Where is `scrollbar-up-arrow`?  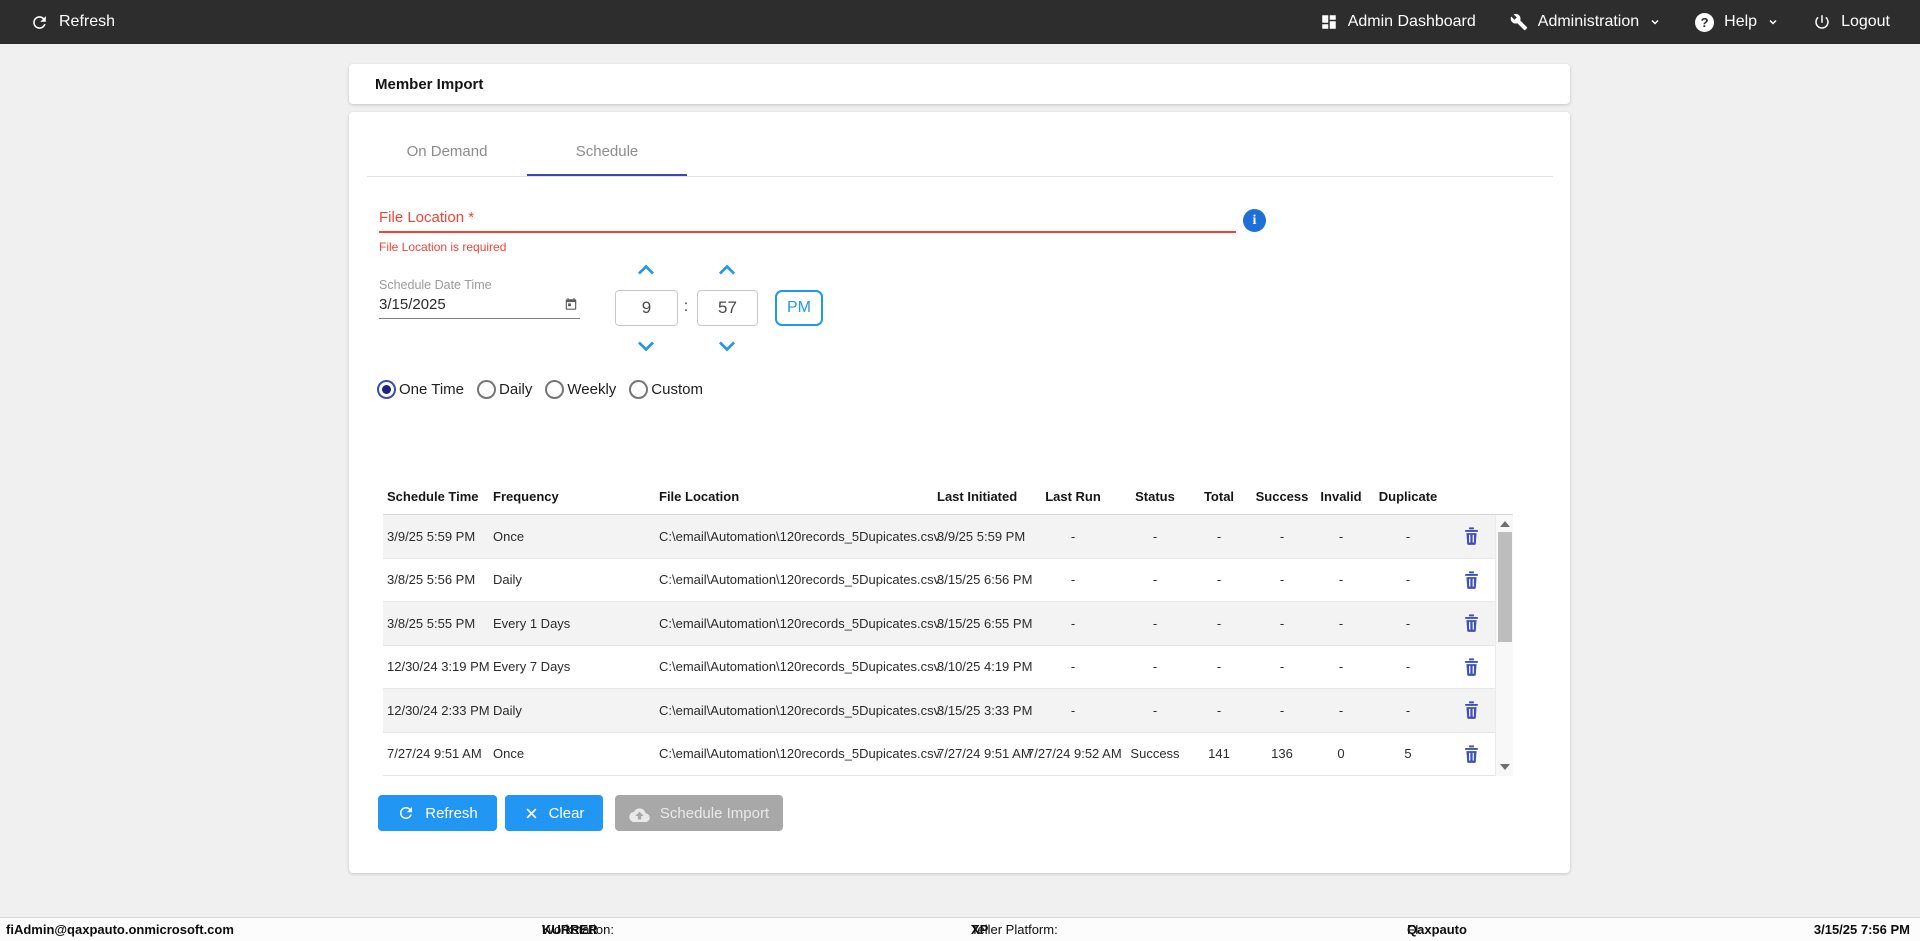 scrollbar-up-arrow is located at coordinates (1505, 524).